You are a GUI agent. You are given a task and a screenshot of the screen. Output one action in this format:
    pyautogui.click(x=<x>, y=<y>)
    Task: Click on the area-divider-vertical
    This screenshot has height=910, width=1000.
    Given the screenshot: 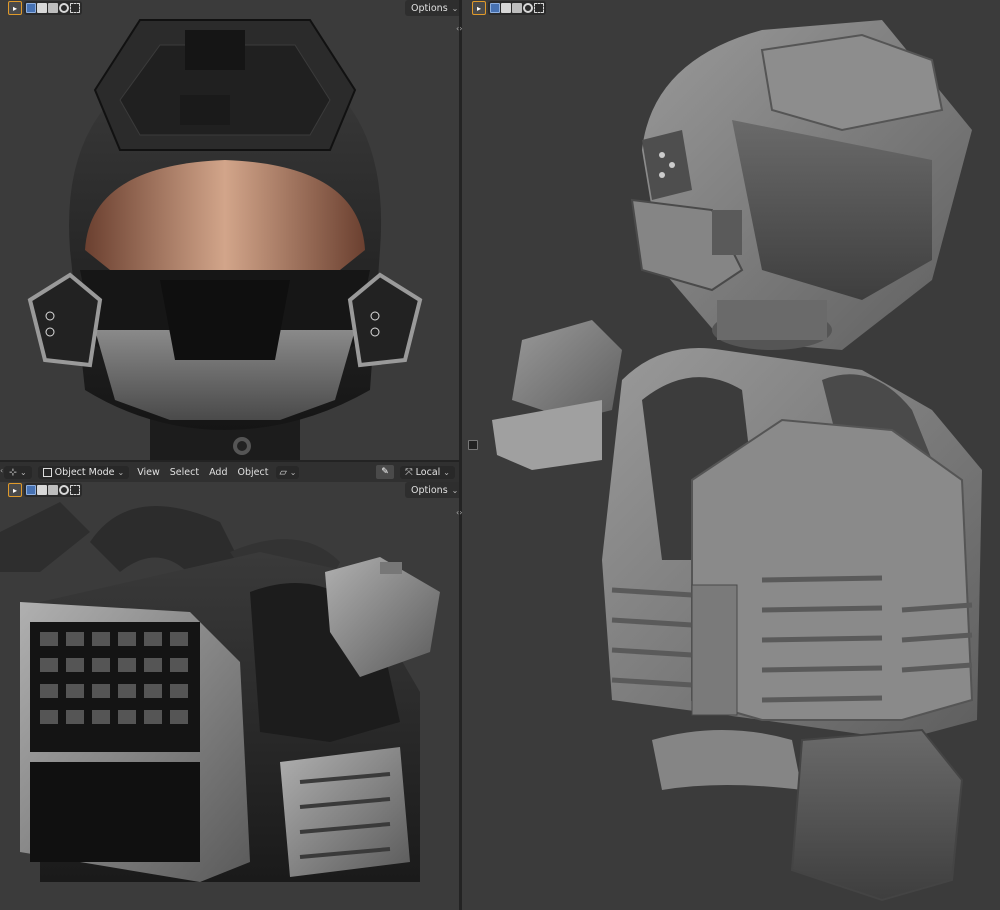 What is the action you would take?
    pyautogui.click(x=460, y=455)
    